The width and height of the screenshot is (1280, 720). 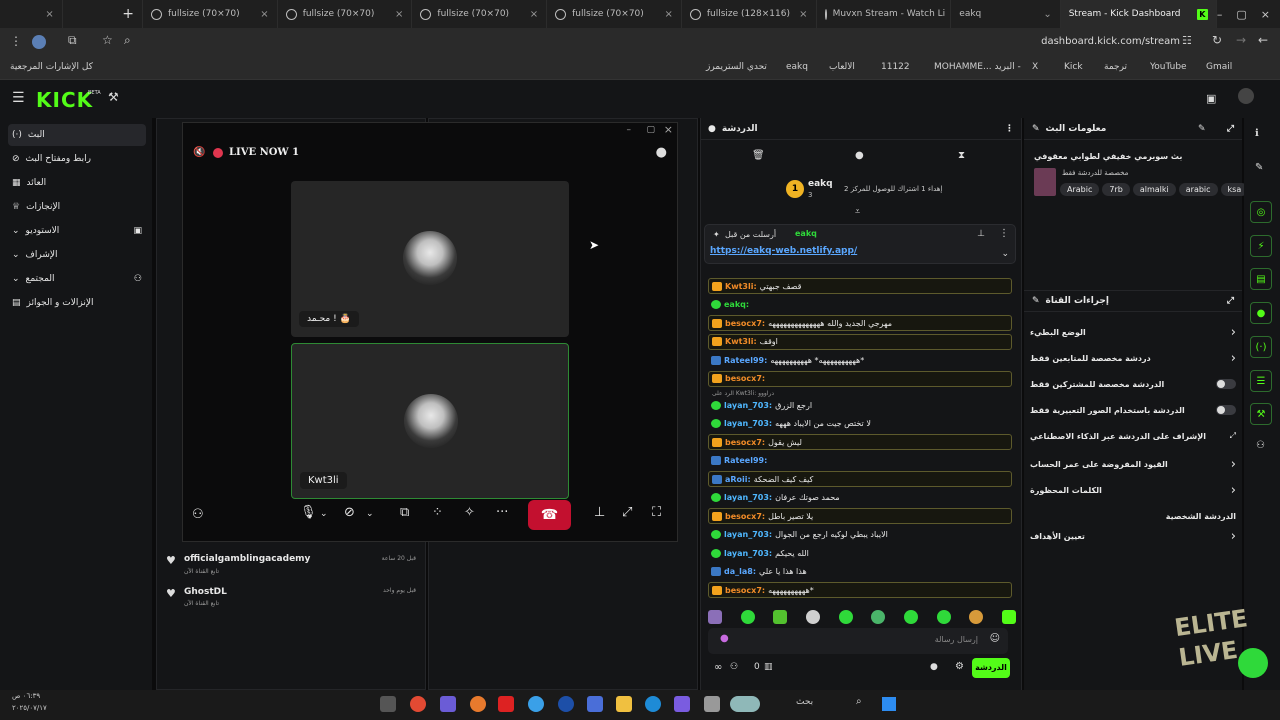 I want to click on emoji-icon: ☺, so click(x=995, y=638).